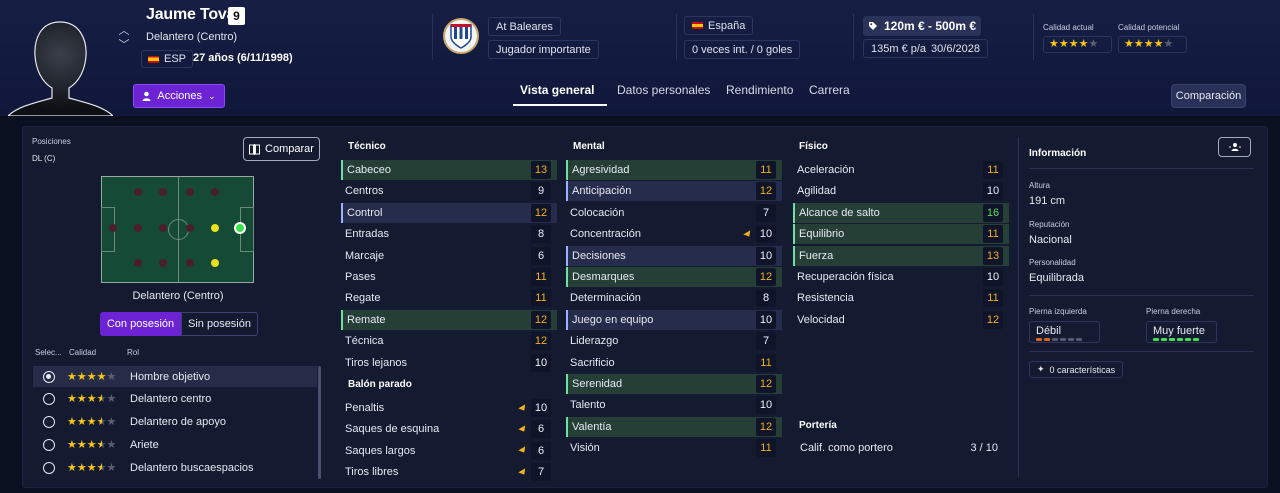 The height and width of the screenshot is (493, 1280). I want to click on position-dot, so click(190, 192).